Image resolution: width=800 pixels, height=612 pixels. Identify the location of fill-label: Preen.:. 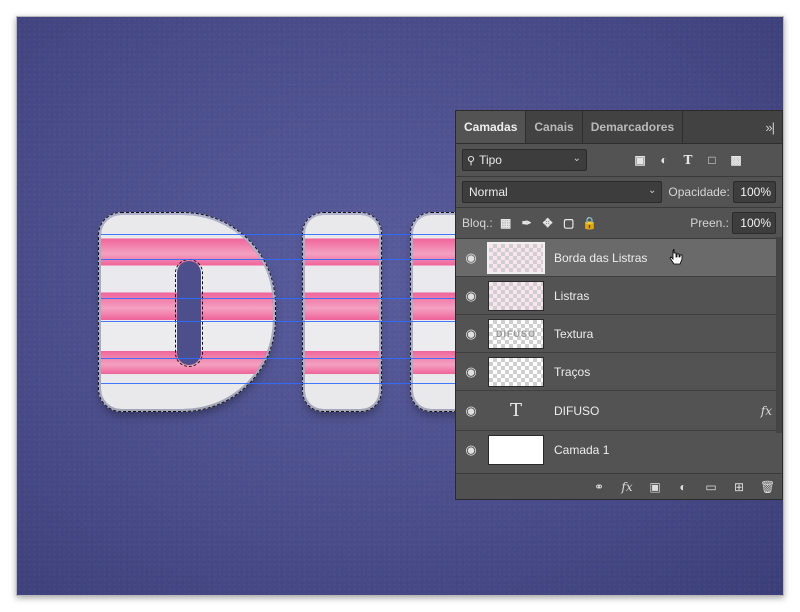
(709, 223).